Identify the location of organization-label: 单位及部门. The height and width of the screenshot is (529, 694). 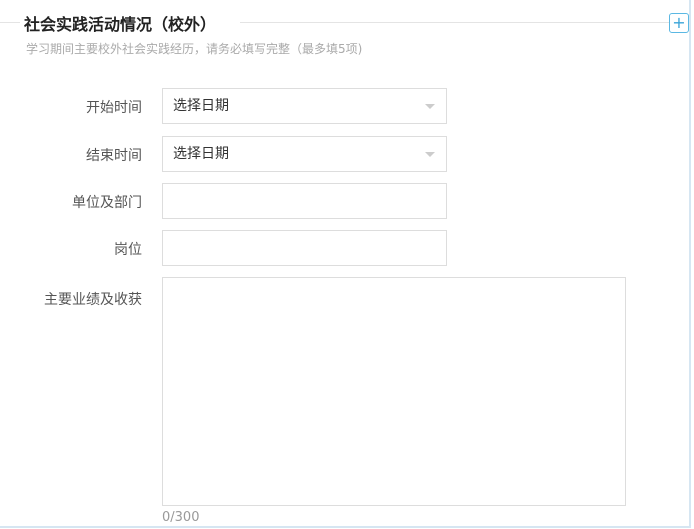
(107, 203).